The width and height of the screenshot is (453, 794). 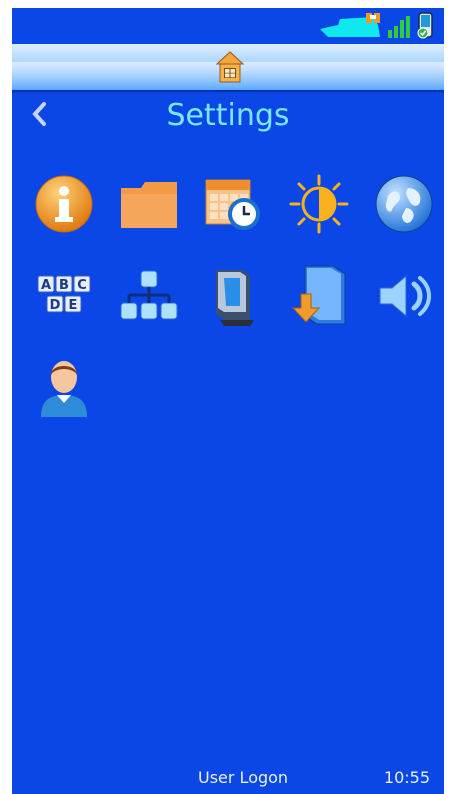 I want to click on signal-bars-icon, so click(x=399, y=27).